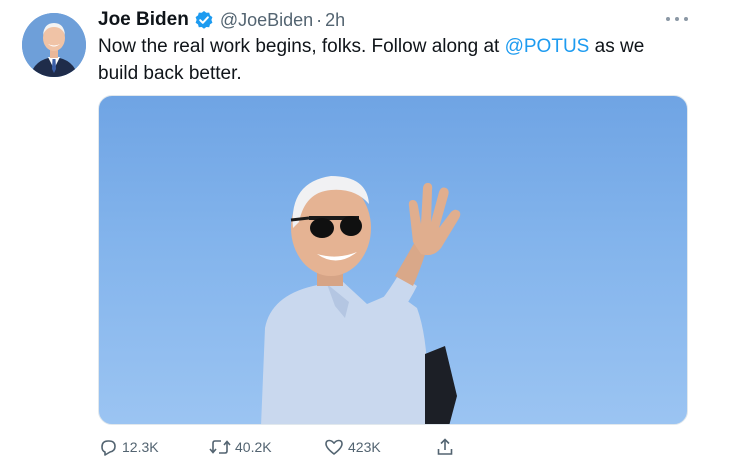 Image resolution: width=745 pixels, height=467 pixels. What do you see at coordinates (547, 46) in the screenshot?
I see `mention-link: @POTUS` at bounding box center [547, 46].